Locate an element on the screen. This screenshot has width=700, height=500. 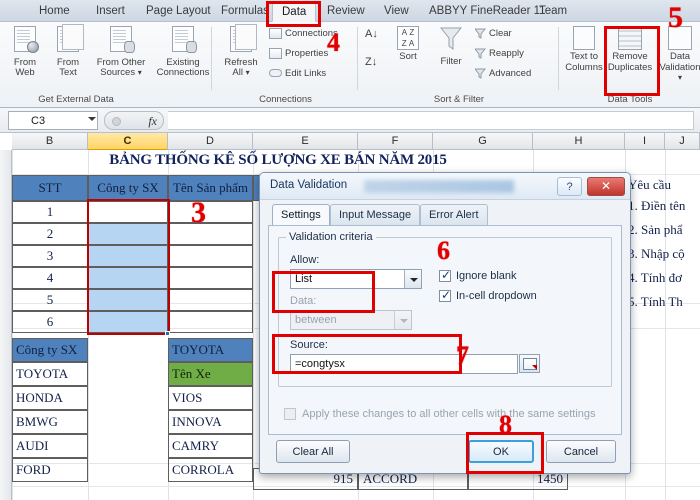
text-to-columns-button: Text to Columns is located at coordinates (584, 49).